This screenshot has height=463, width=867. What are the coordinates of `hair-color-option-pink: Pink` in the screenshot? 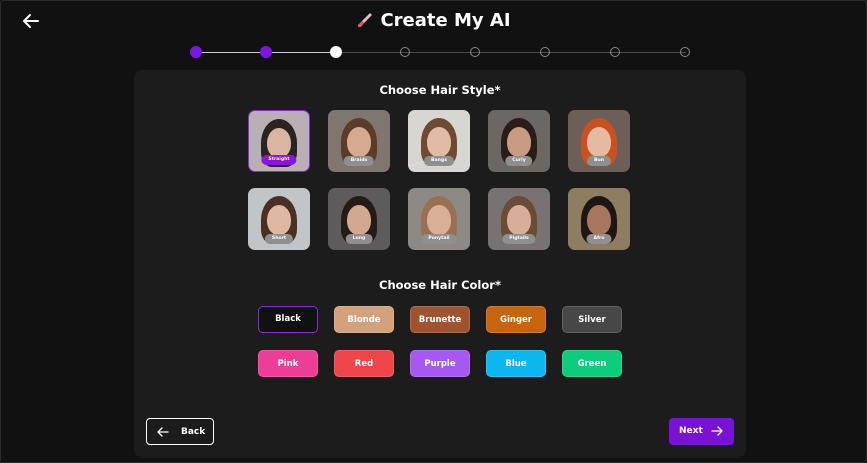 It's located at (288, 363).